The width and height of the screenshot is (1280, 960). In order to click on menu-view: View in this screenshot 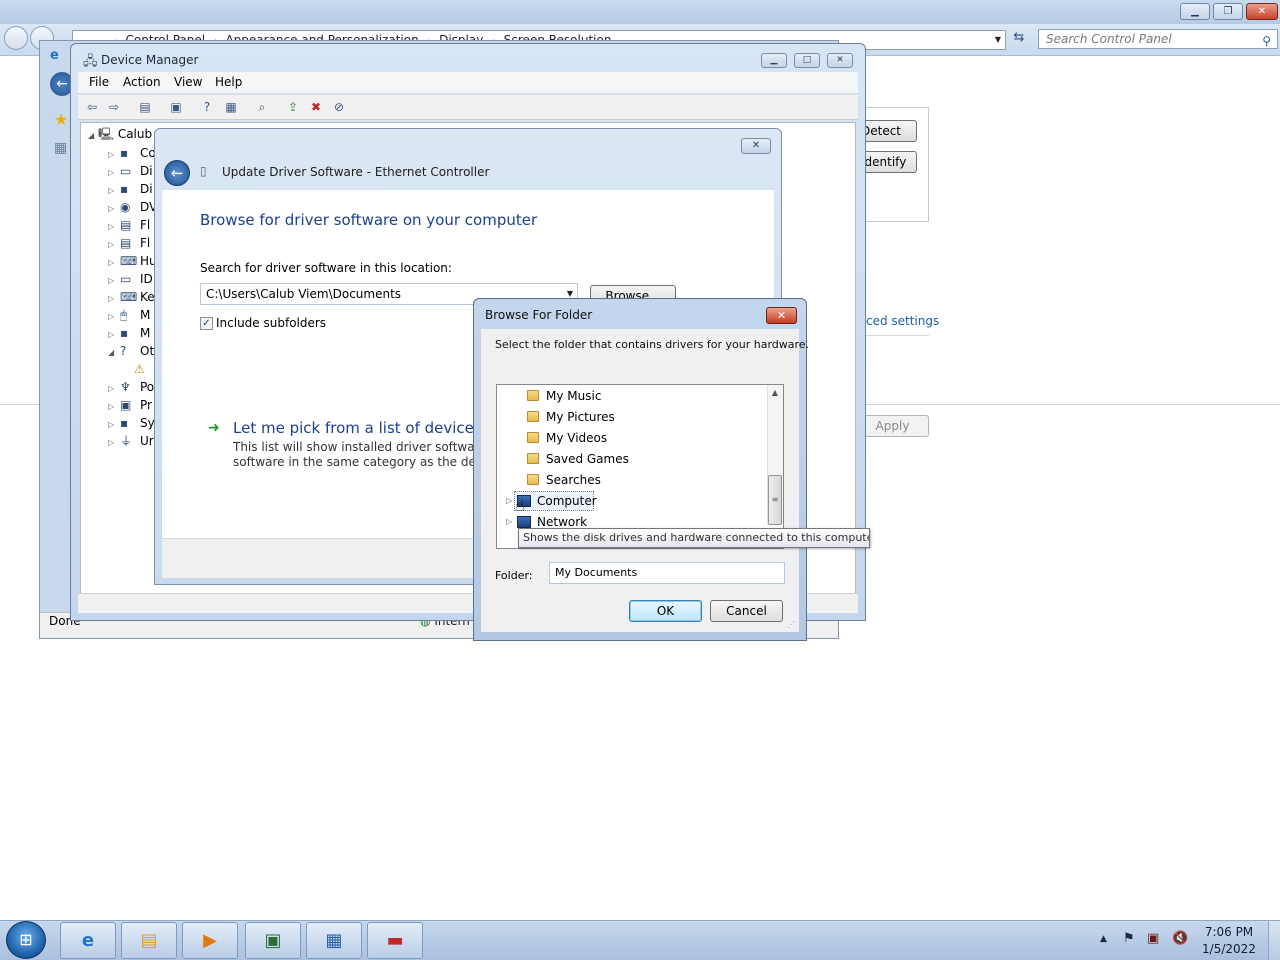, I will do `click(188, 82)`.